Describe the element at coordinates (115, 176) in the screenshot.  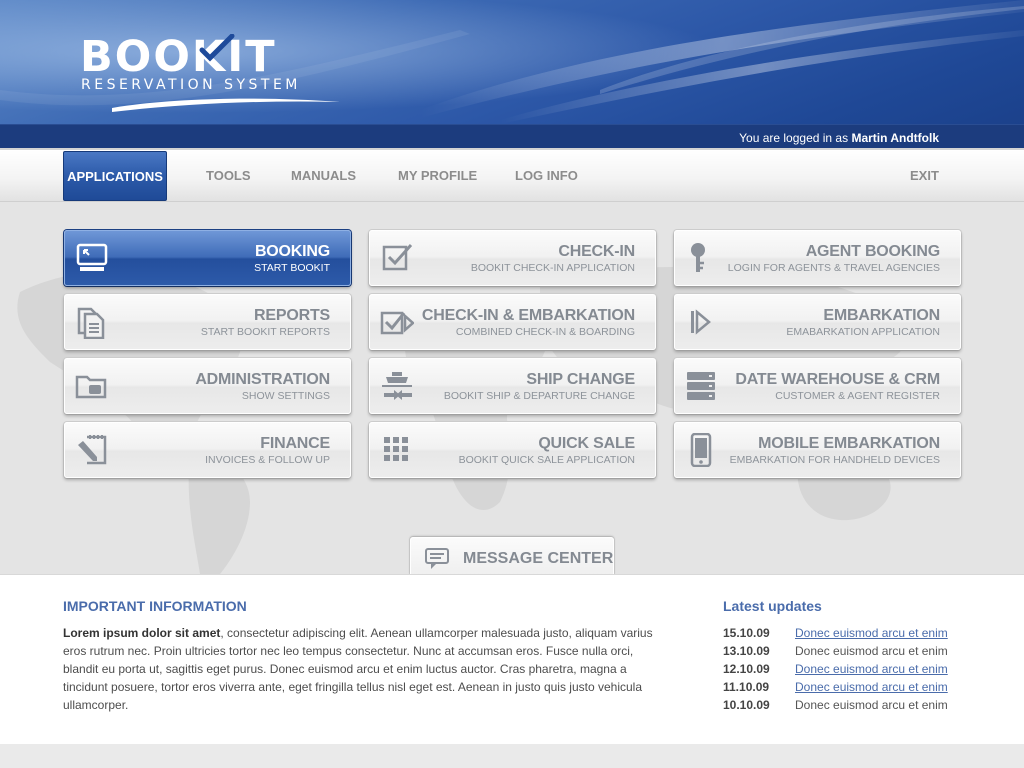
I see `nav-applications: APPLICATIONS` at that location.